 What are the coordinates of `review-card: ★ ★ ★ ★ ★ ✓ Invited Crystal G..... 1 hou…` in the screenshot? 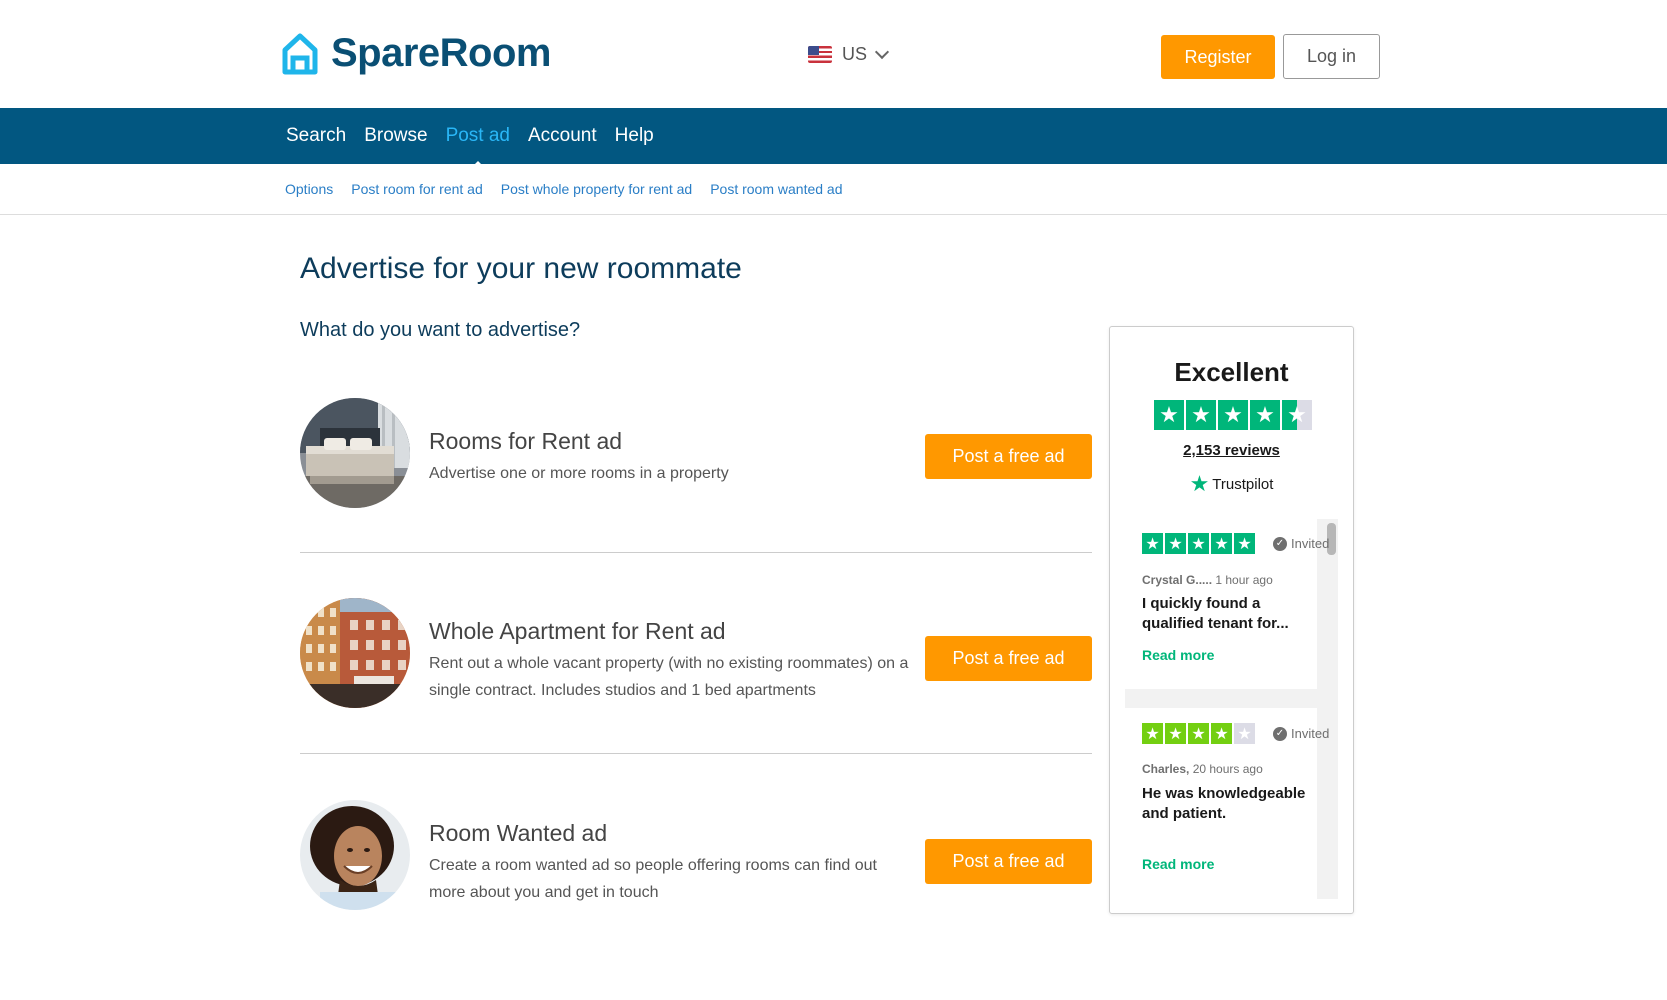 It's located at (1227, 604).